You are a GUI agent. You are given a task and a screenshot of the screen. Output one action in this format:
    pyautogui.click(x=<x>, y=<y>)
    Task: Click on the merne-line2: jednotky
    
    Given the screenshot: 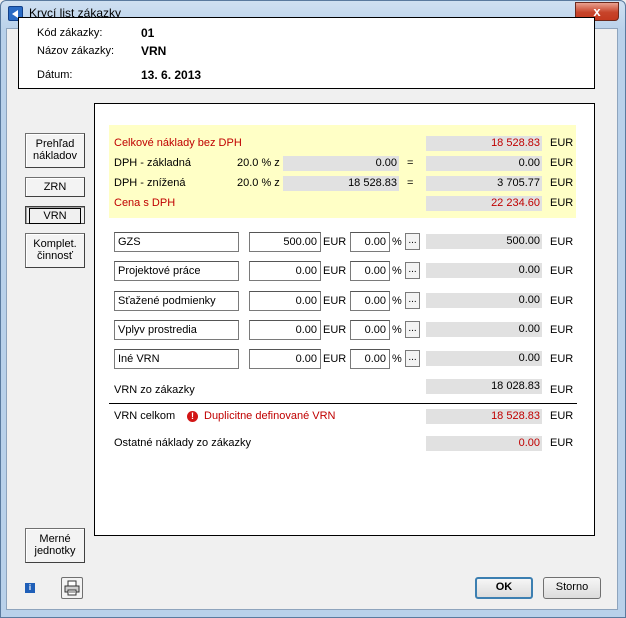 What is the action you would take?
    pyautogui.click(x=55, y=551)
    